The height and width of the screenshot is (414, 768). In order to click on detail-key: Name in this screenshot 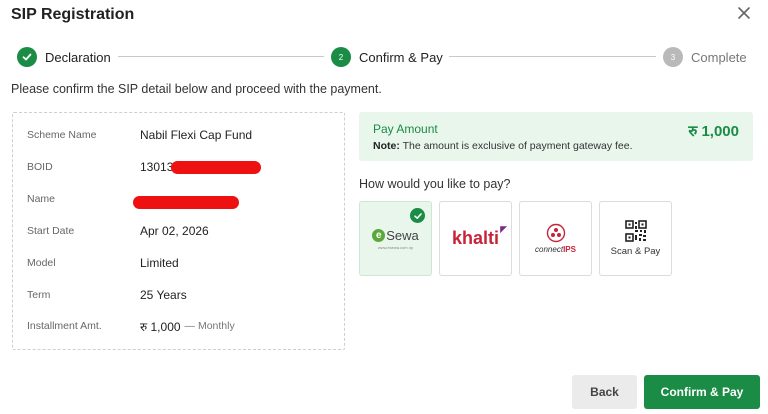, I will do `click(41, 199)`.